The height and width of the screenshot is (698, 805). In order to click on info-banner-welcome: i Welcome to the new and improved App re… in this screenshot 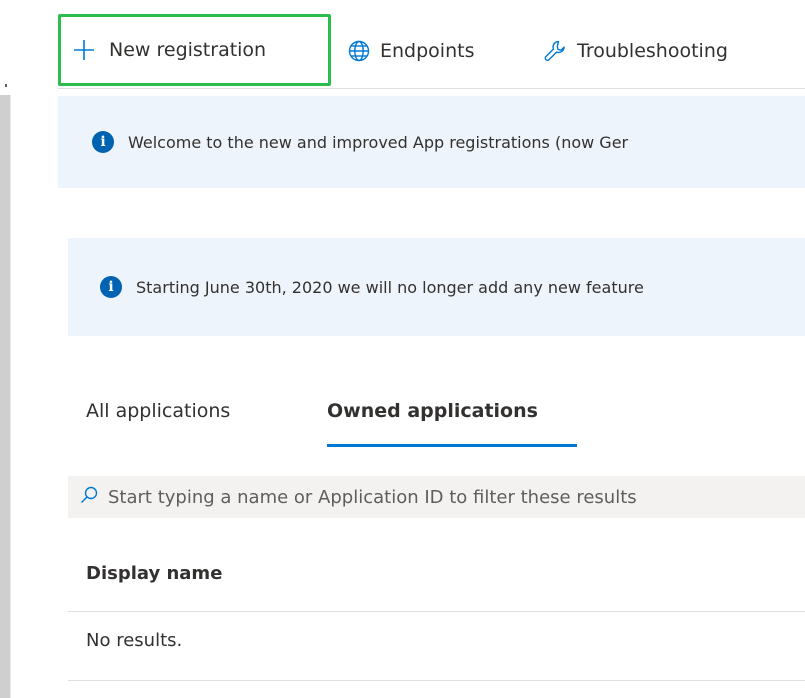, I will do `click(431, 142)`.